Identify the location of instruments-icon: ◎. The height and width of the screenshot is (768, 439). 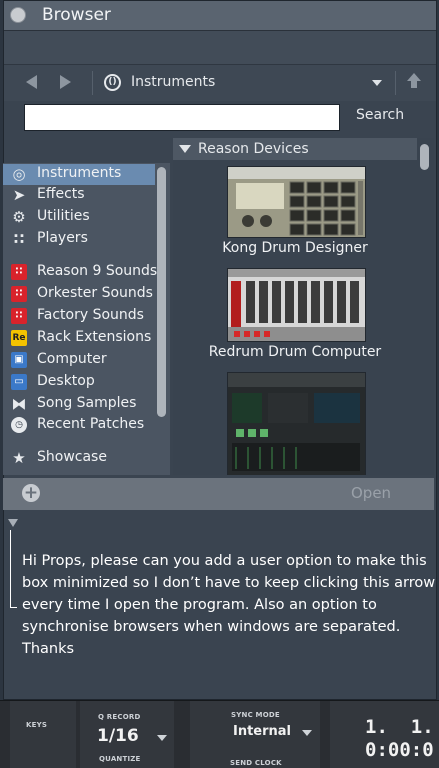
(19, 174).